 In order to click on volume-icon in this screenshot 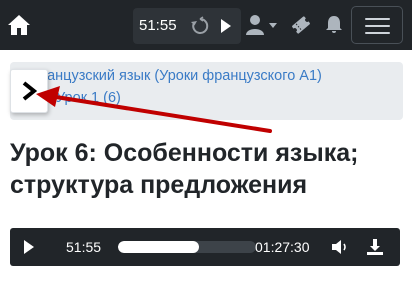, I will do `click(340, 247)`.